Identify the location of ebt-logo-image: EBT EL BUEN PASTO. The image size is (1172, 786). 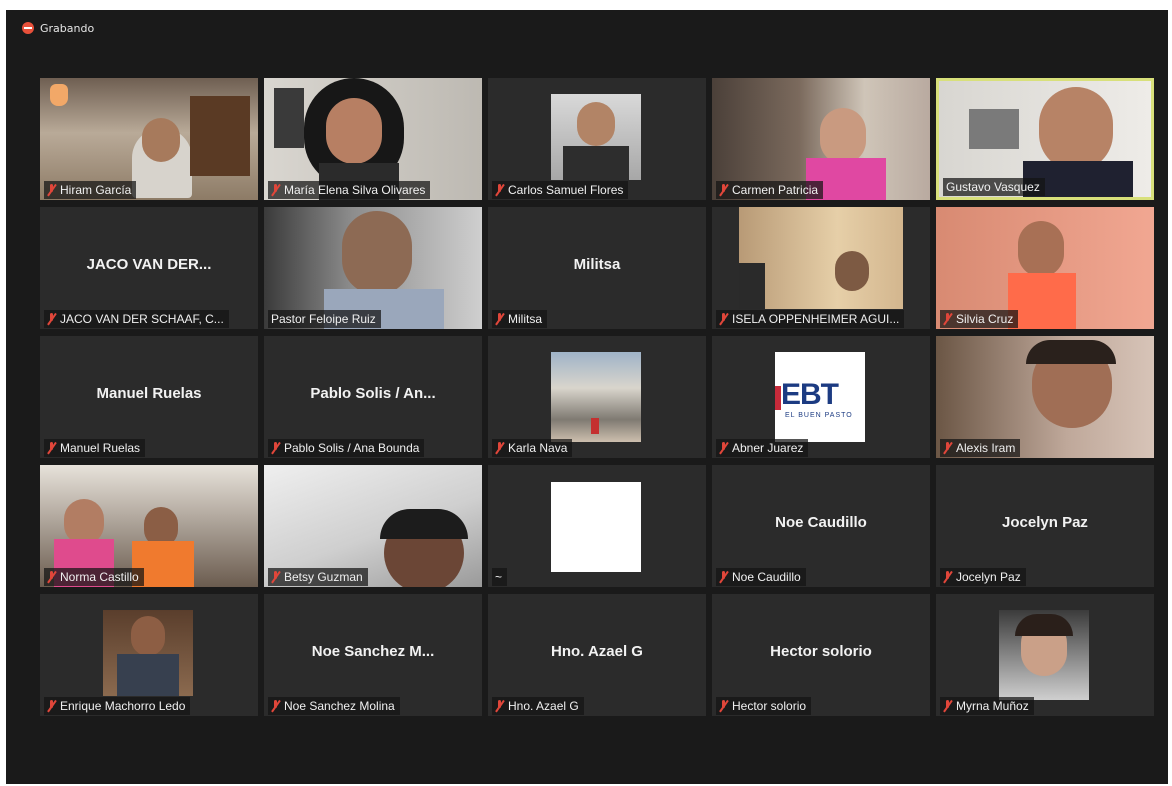
(820, 397).